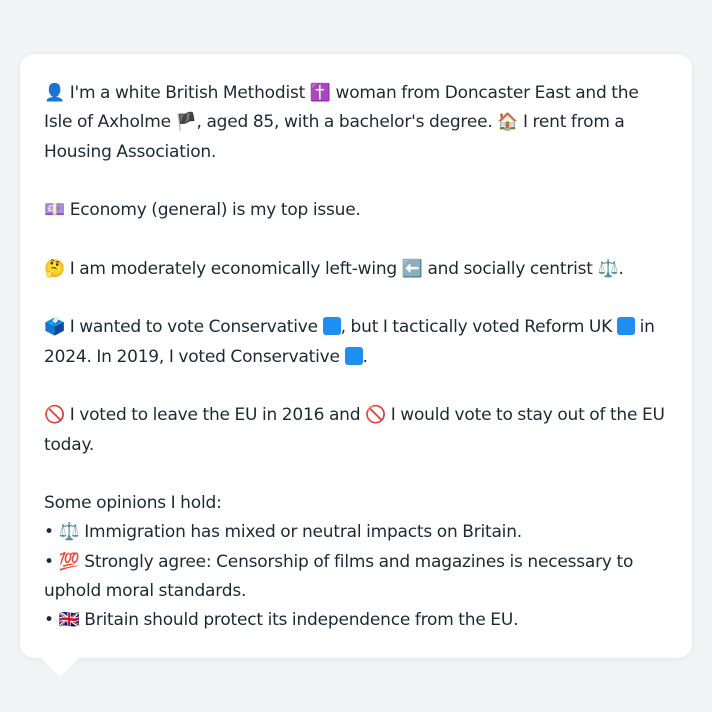 The width and height of the screenshot is (712, 712). I want to click on issue-text: Economy (general) is my top issue., so click(215, 210).